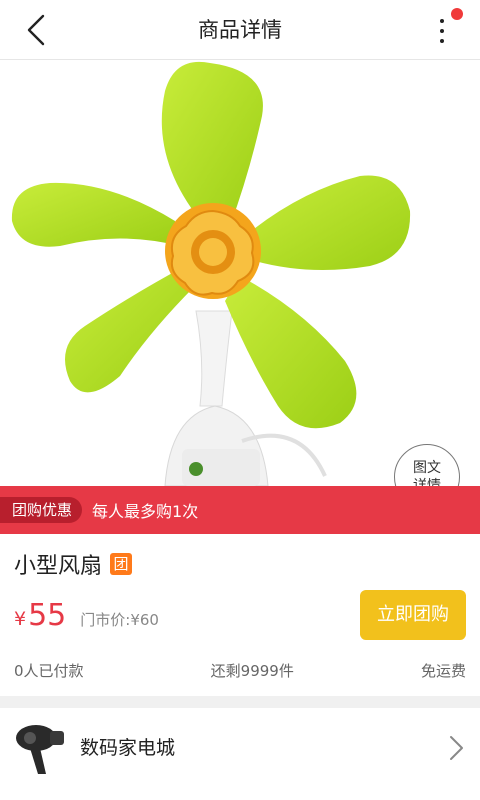  Describe the element at coordinates (456, 748) in the screenshot. I see `chevron-right-icon` at that location.